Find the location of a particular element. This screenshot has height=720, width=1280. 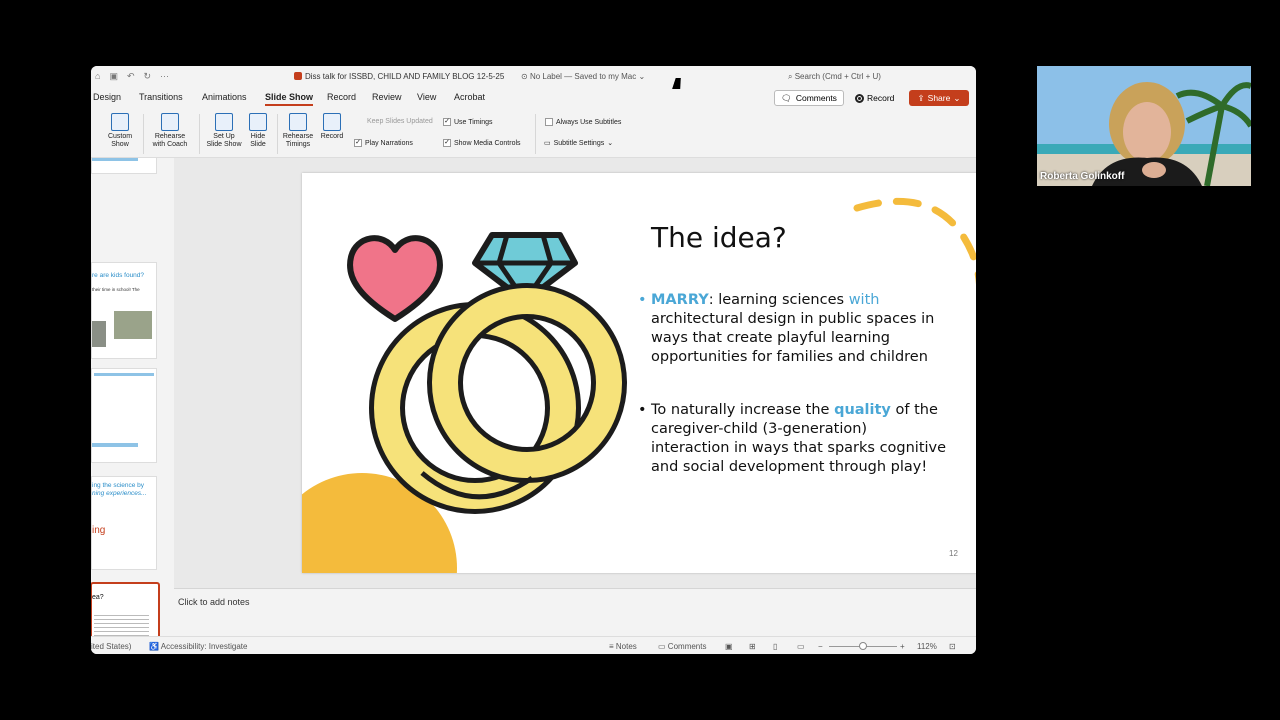

more-icon: ··· is located at coordinates (164, 76).